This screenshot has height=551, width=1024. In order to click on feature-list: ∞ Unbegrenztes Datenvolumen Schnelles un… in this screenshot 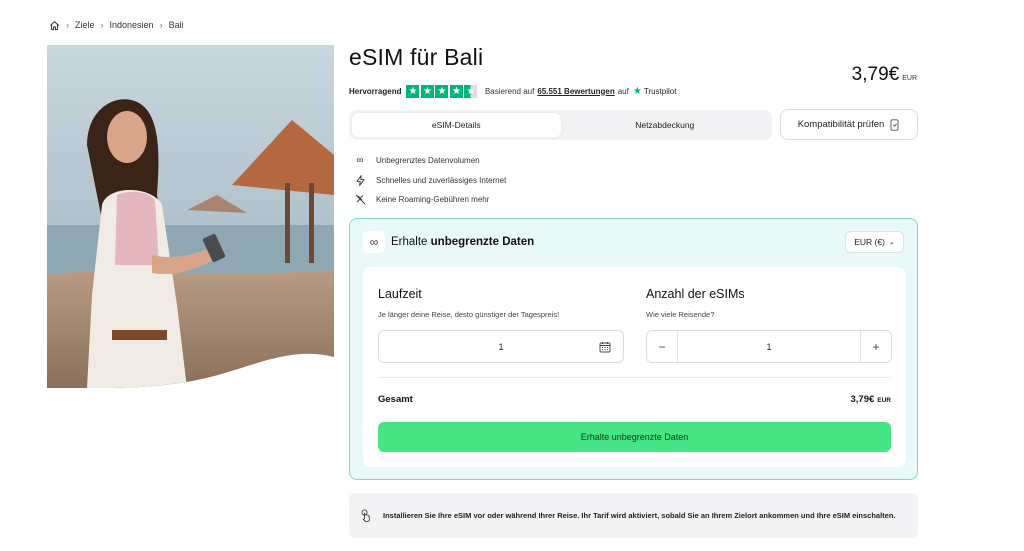, I will do `click(429, 180)`.